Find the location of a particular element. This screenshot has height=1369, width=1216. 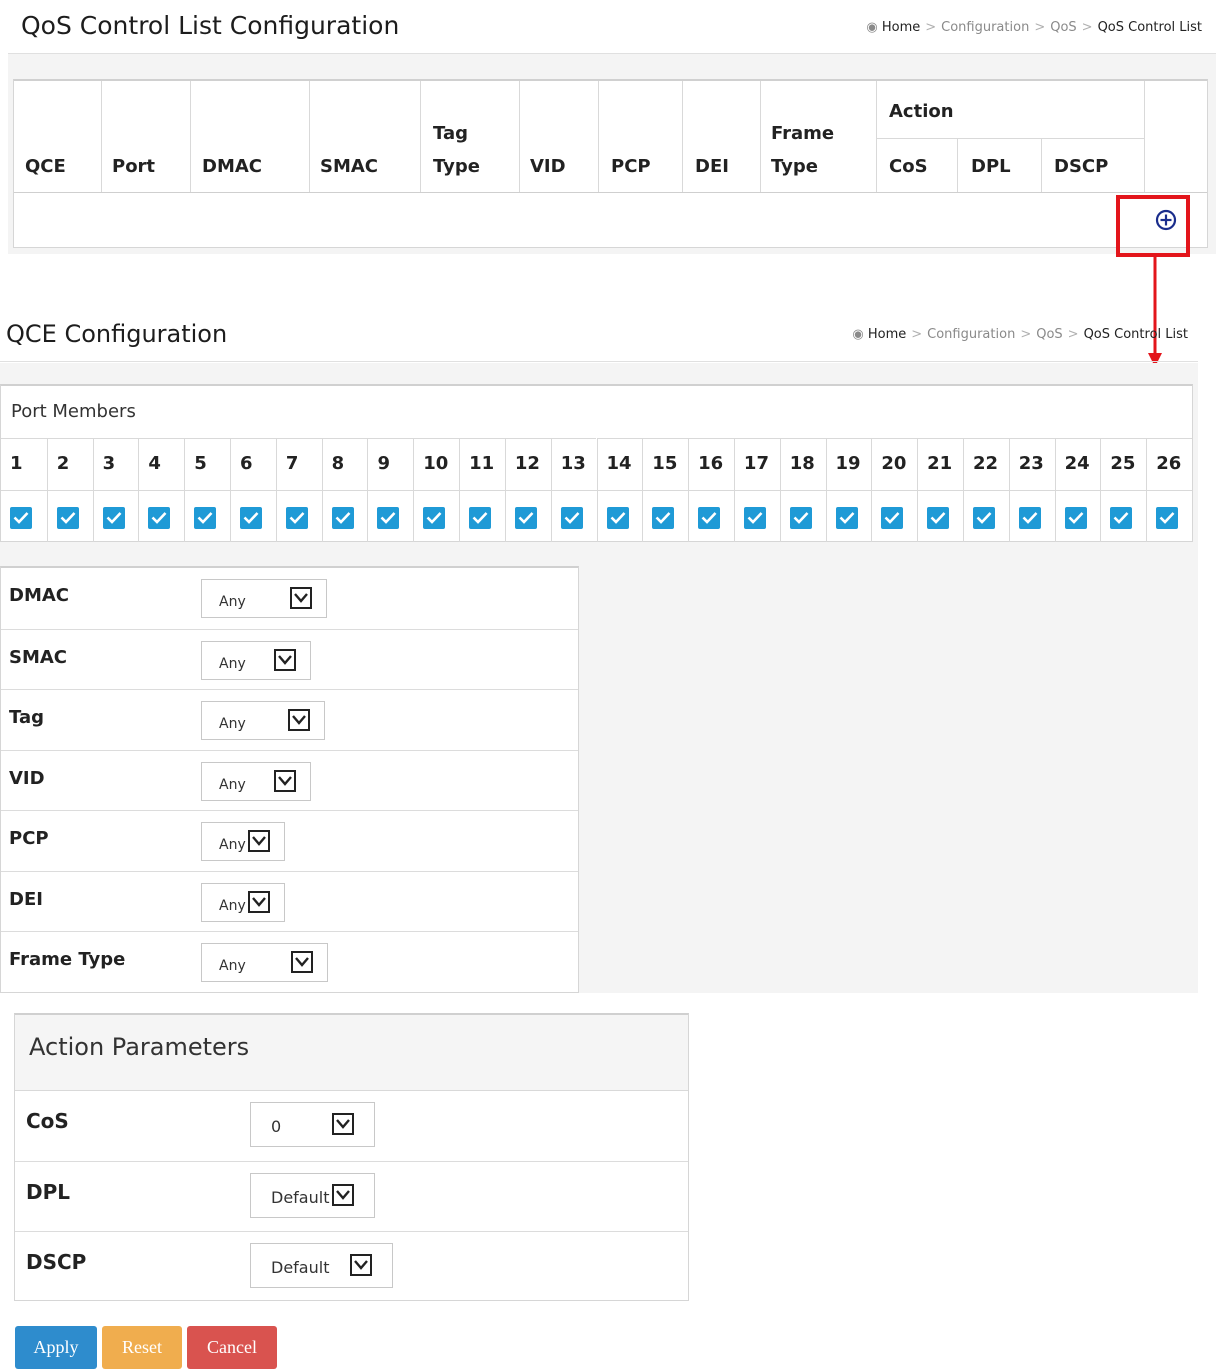

action-row-dscp: DSCP Default is located at coordinates (351, 1266).